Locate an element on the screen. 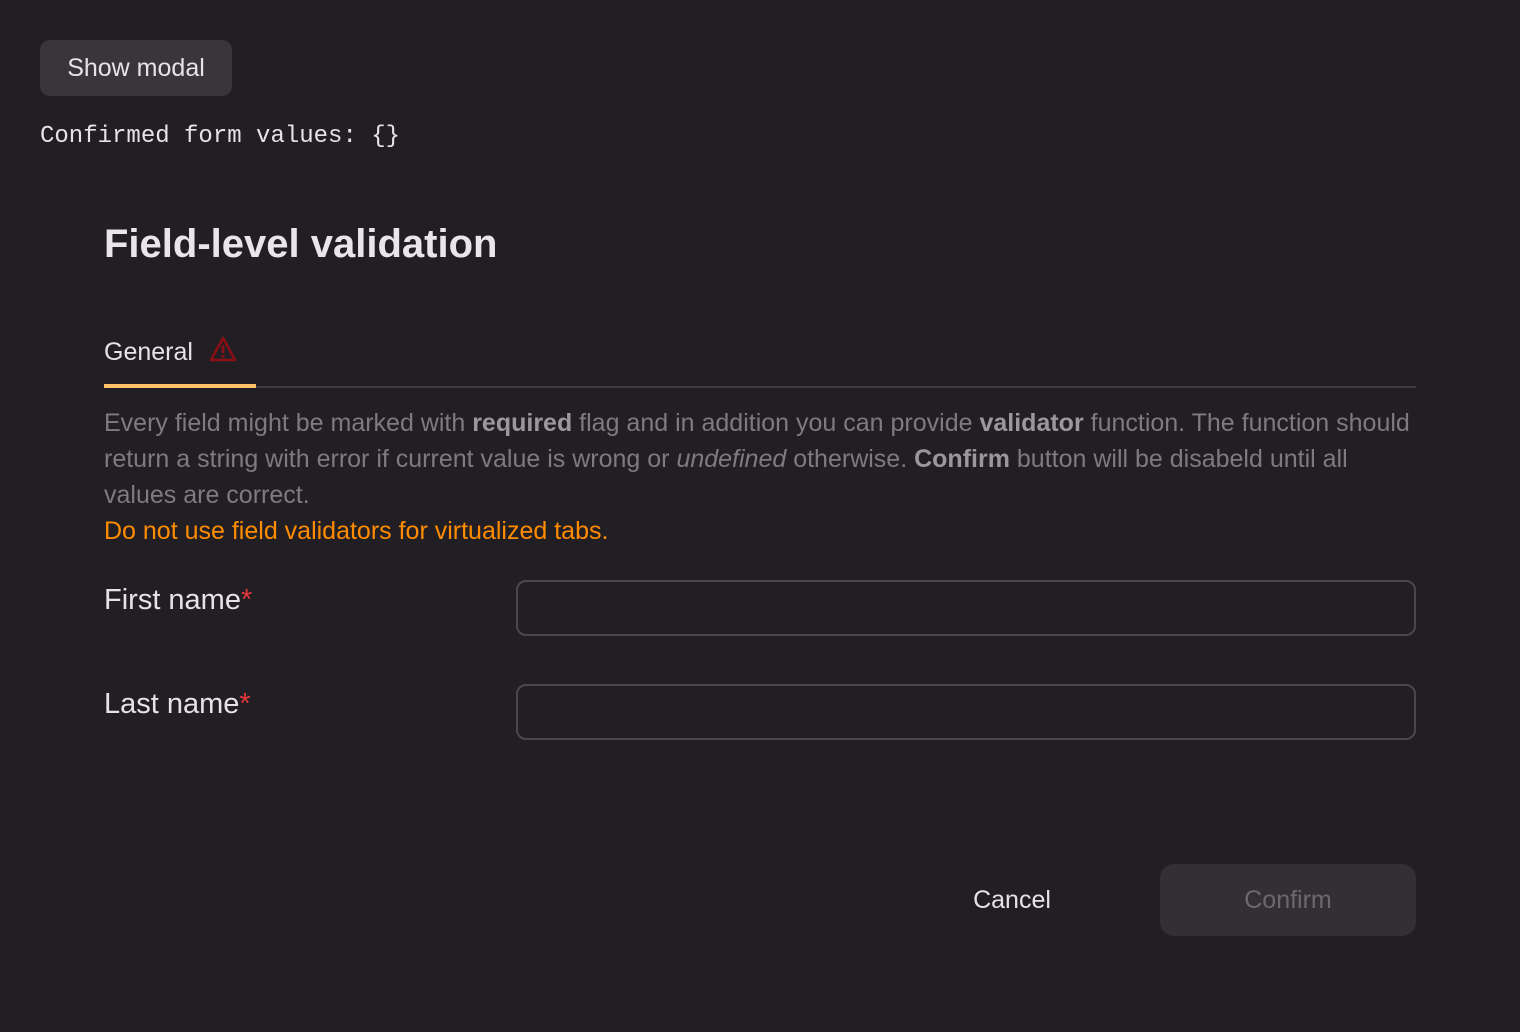 The height and width of the screenshot is (1032, 1520). last-name-input is located at coordinates (966, 712).